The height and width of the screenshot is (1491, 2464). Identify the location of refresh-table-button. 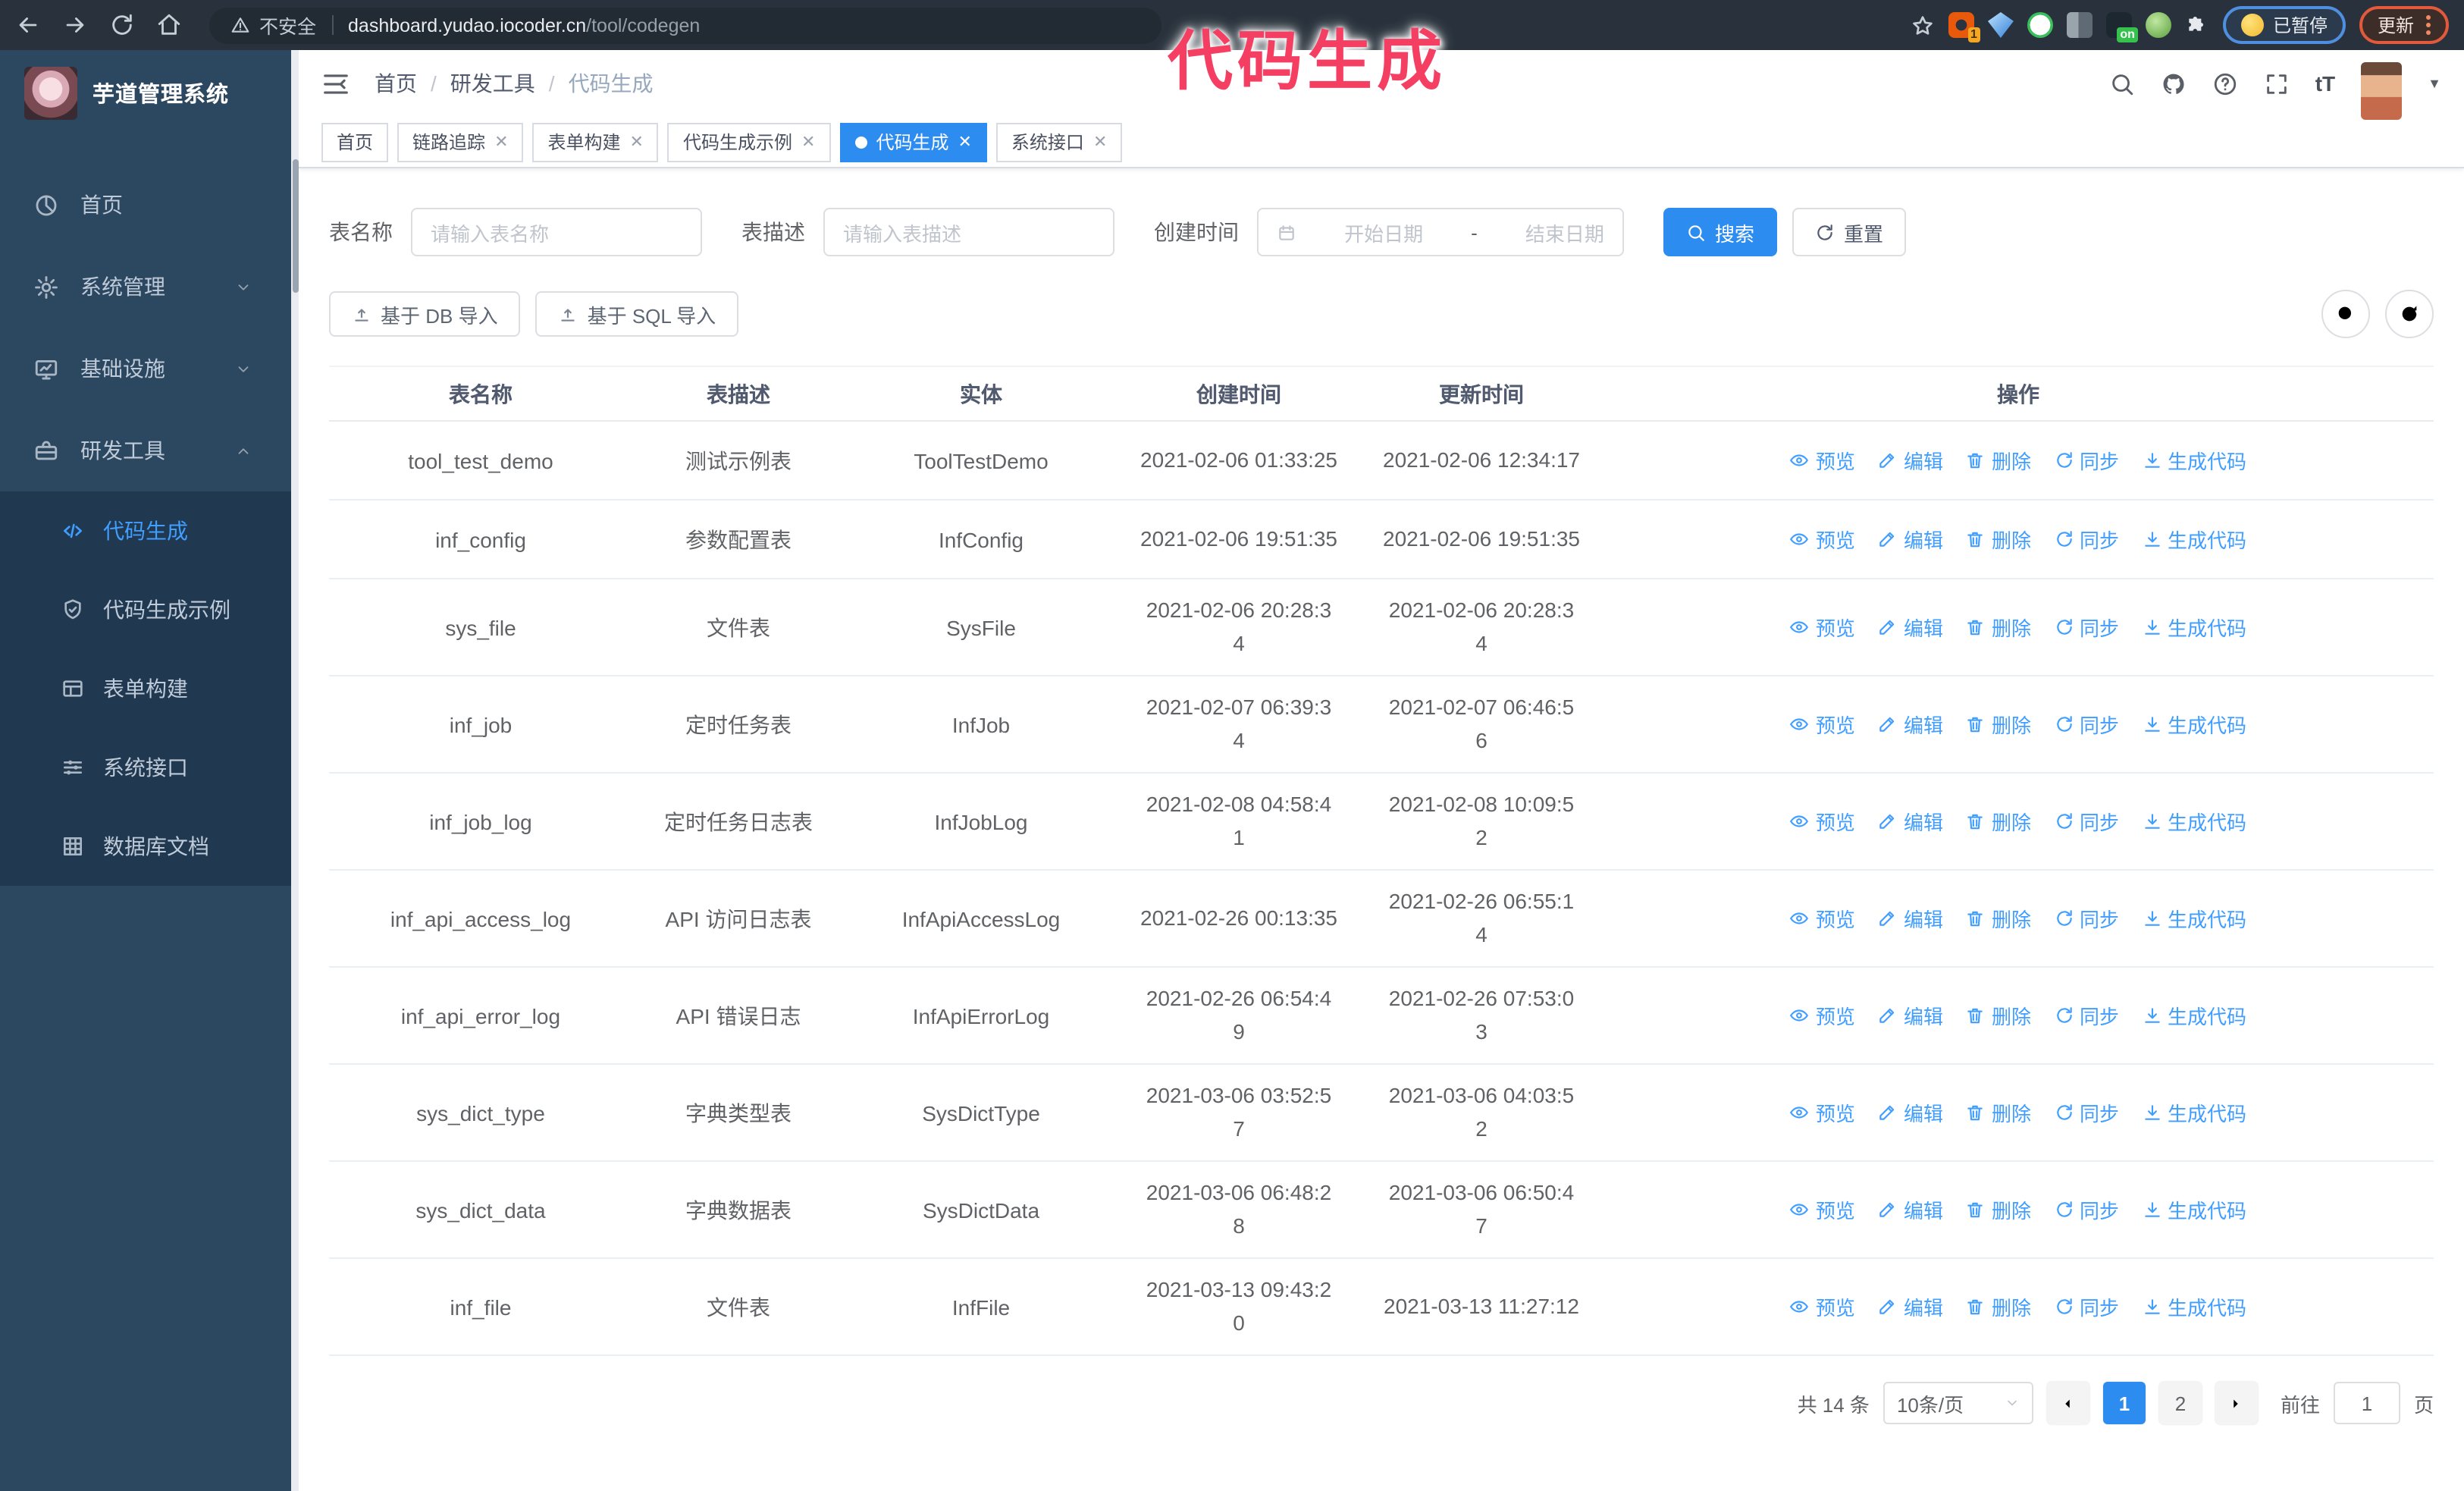
(2410, 314).